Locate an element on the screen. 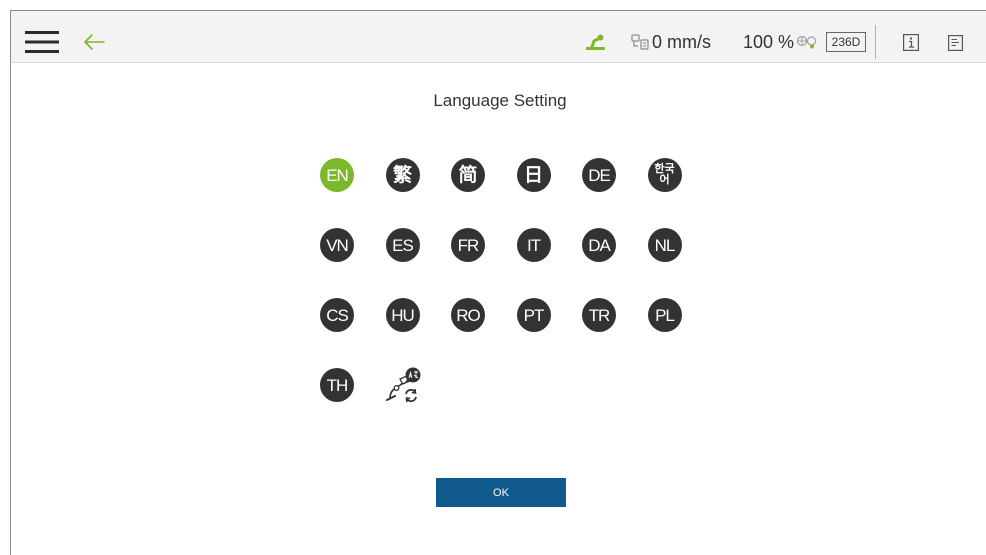  language-button-label: PL is located at coordinates (665, 315).